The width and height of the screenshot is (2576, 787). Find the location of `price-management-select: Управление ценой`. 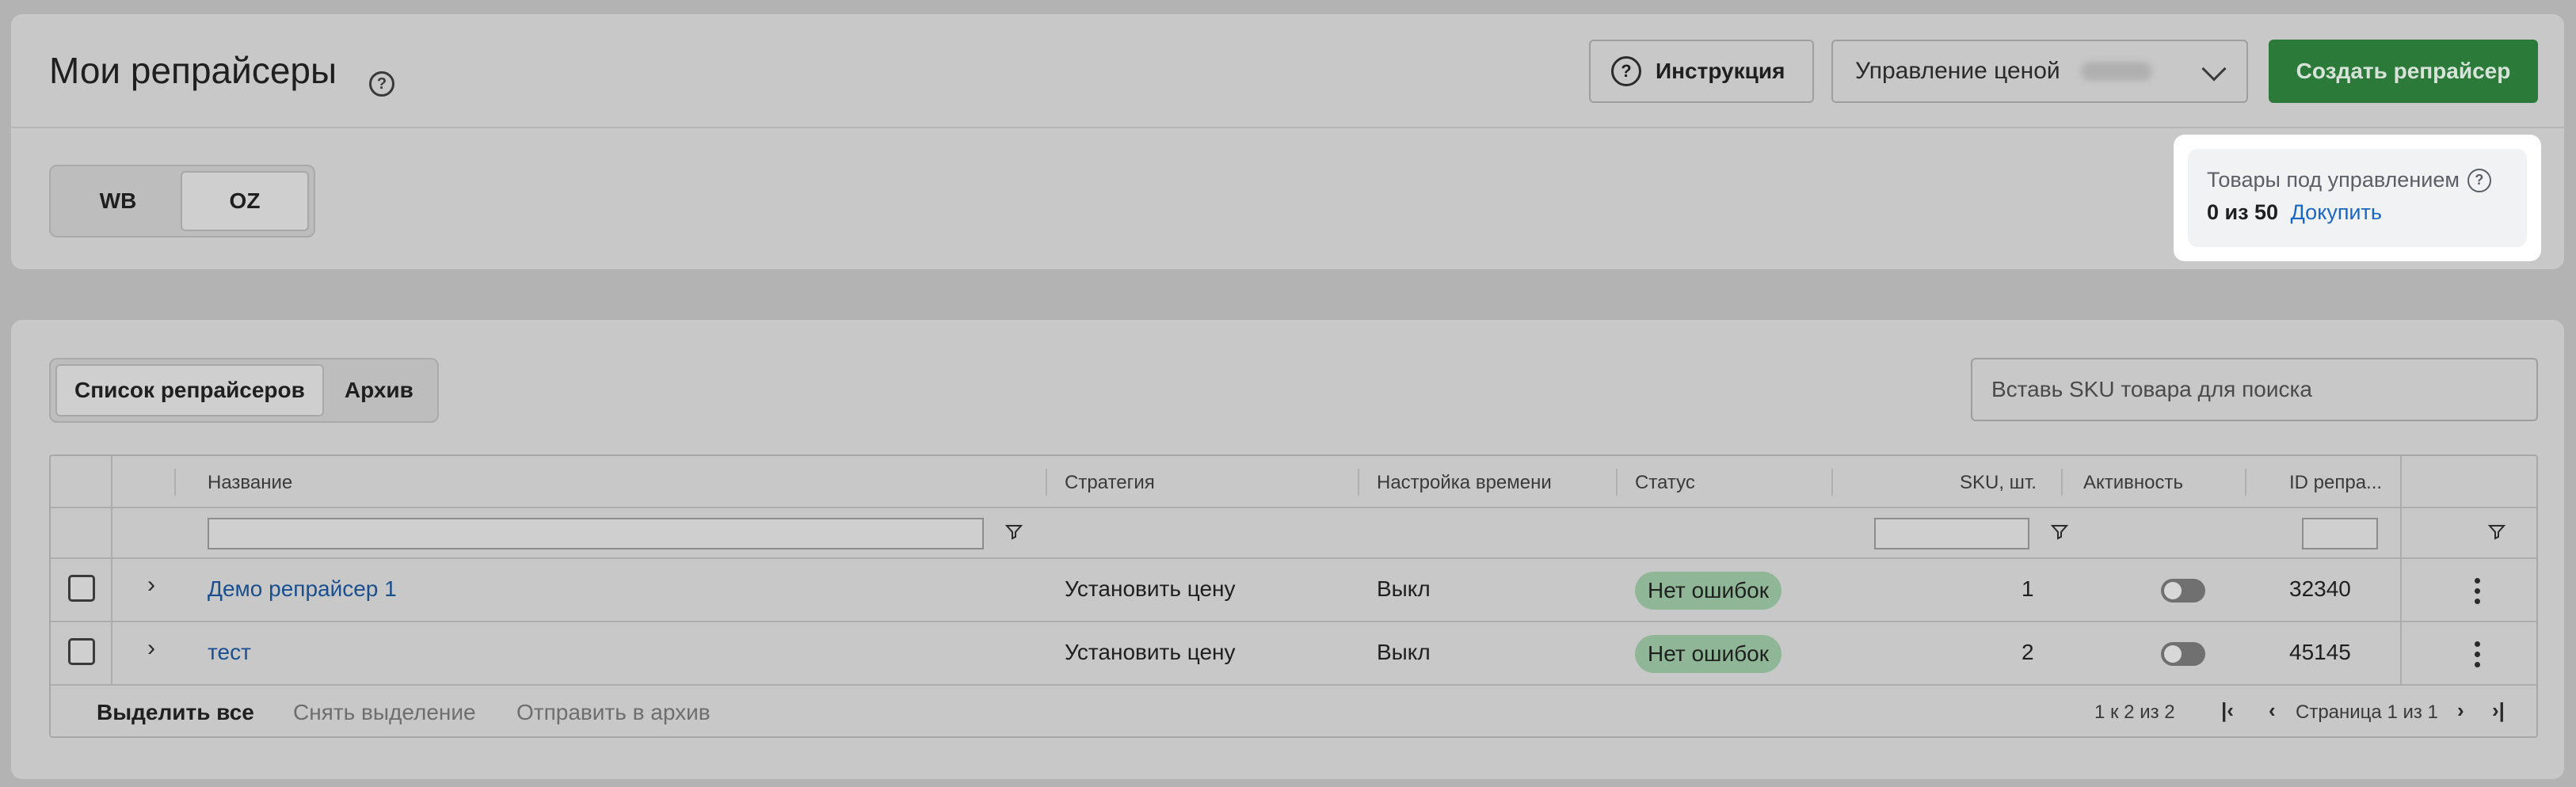

price-management-select: Управление ценой is located at coordinates (2040, 71).